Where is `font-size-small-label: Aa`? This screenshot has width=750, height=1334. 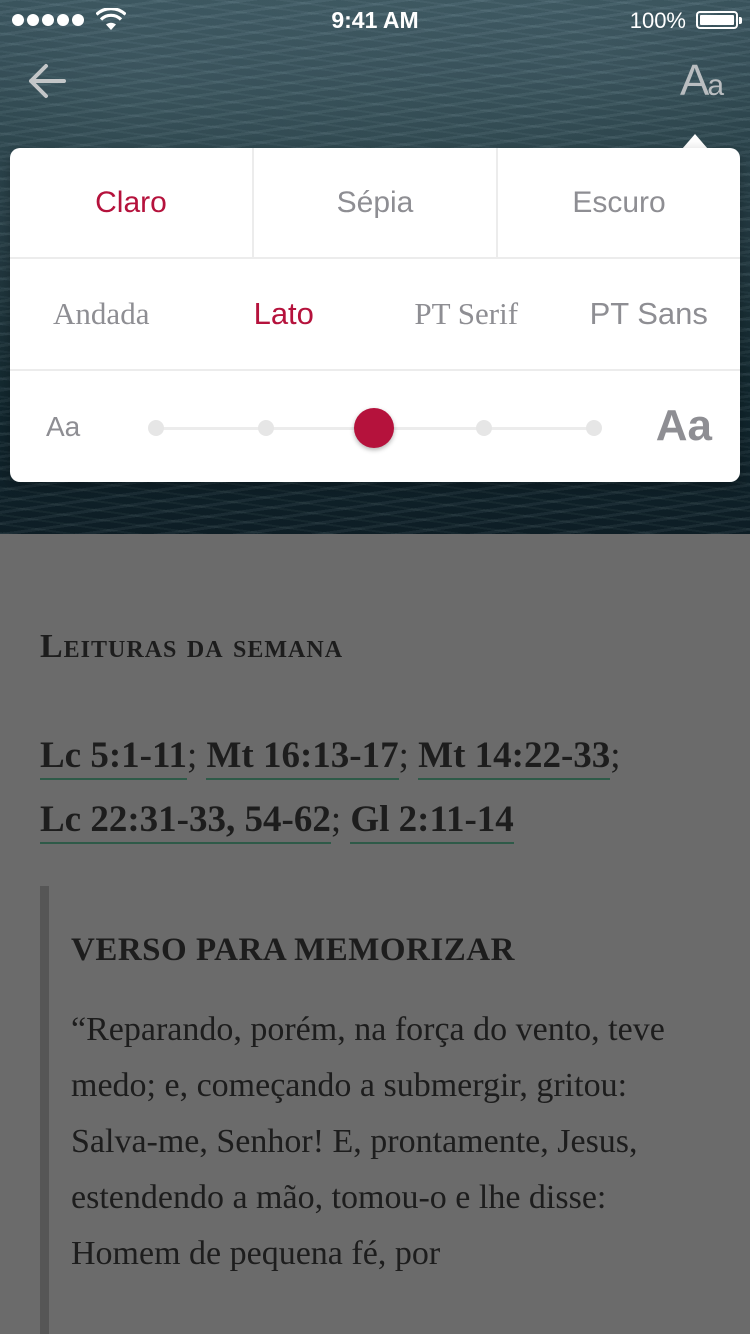 font-size-small-label: Aa is located at coordinates (63, 426).